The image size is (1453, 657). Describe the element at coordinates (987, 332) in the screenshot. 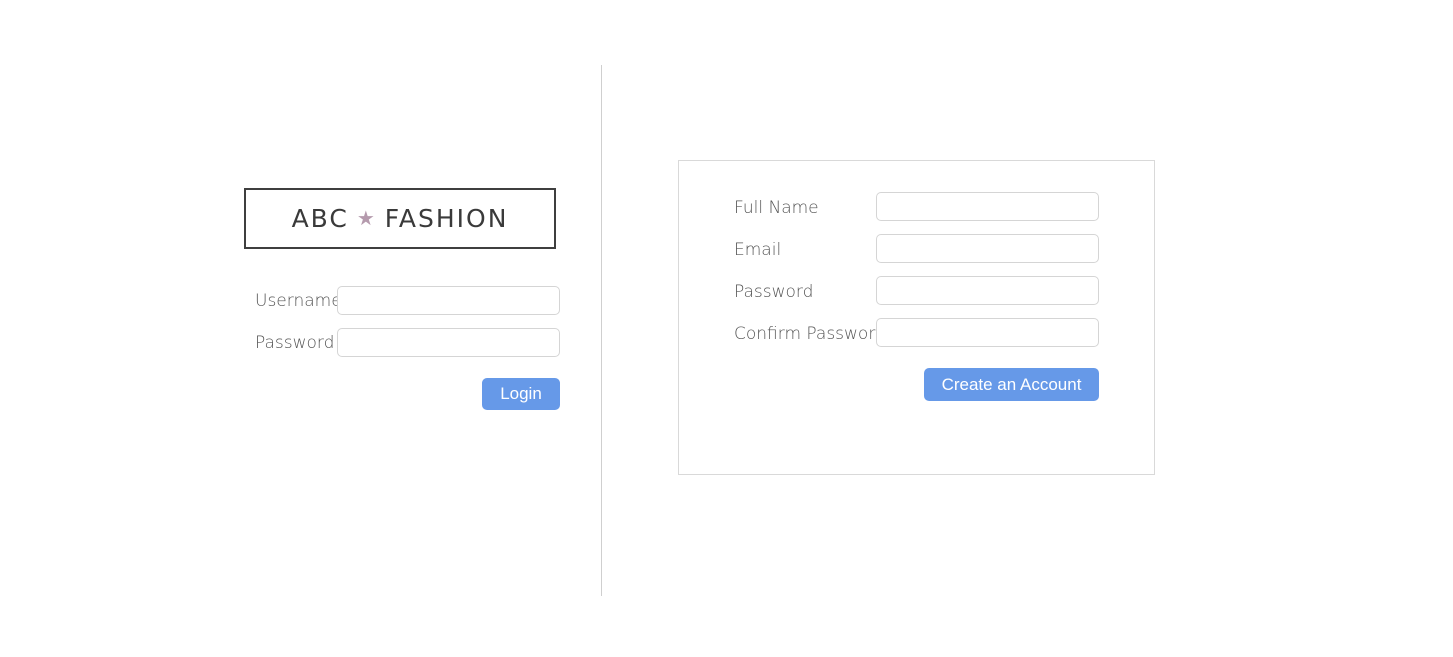

I see `confirm-password-input` at that location.